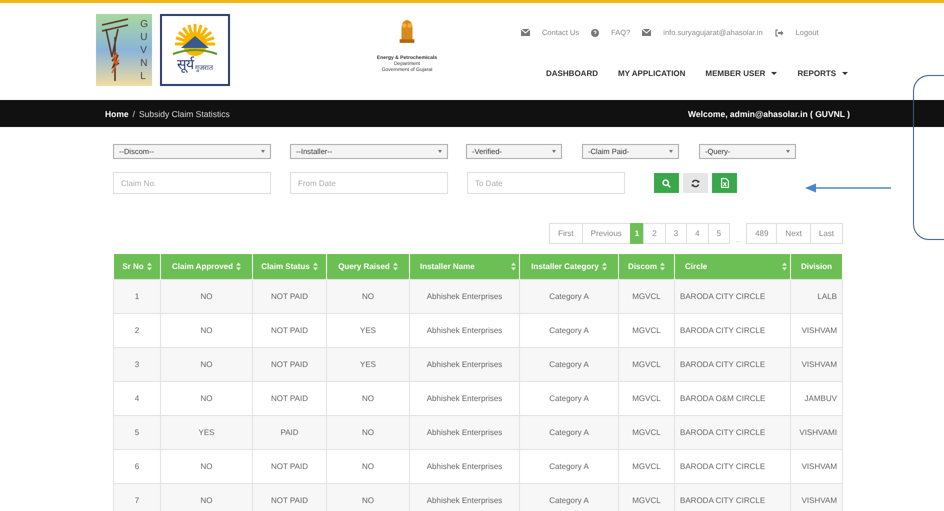 The width and height of the screenshot is (944, 511). I want to click on table-cell: LALB, so click(816, 297).